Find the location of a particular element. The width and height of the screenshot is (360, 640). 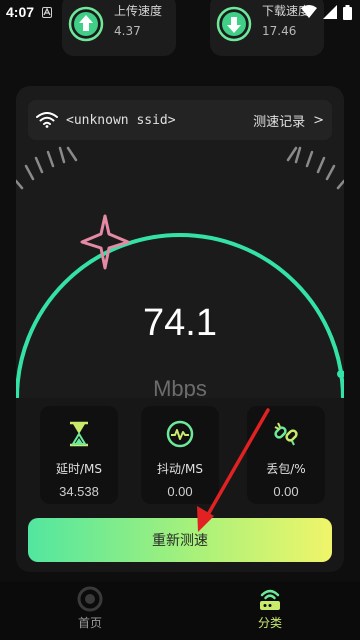

cell-signal-icon is located at coordinates (330, 12).